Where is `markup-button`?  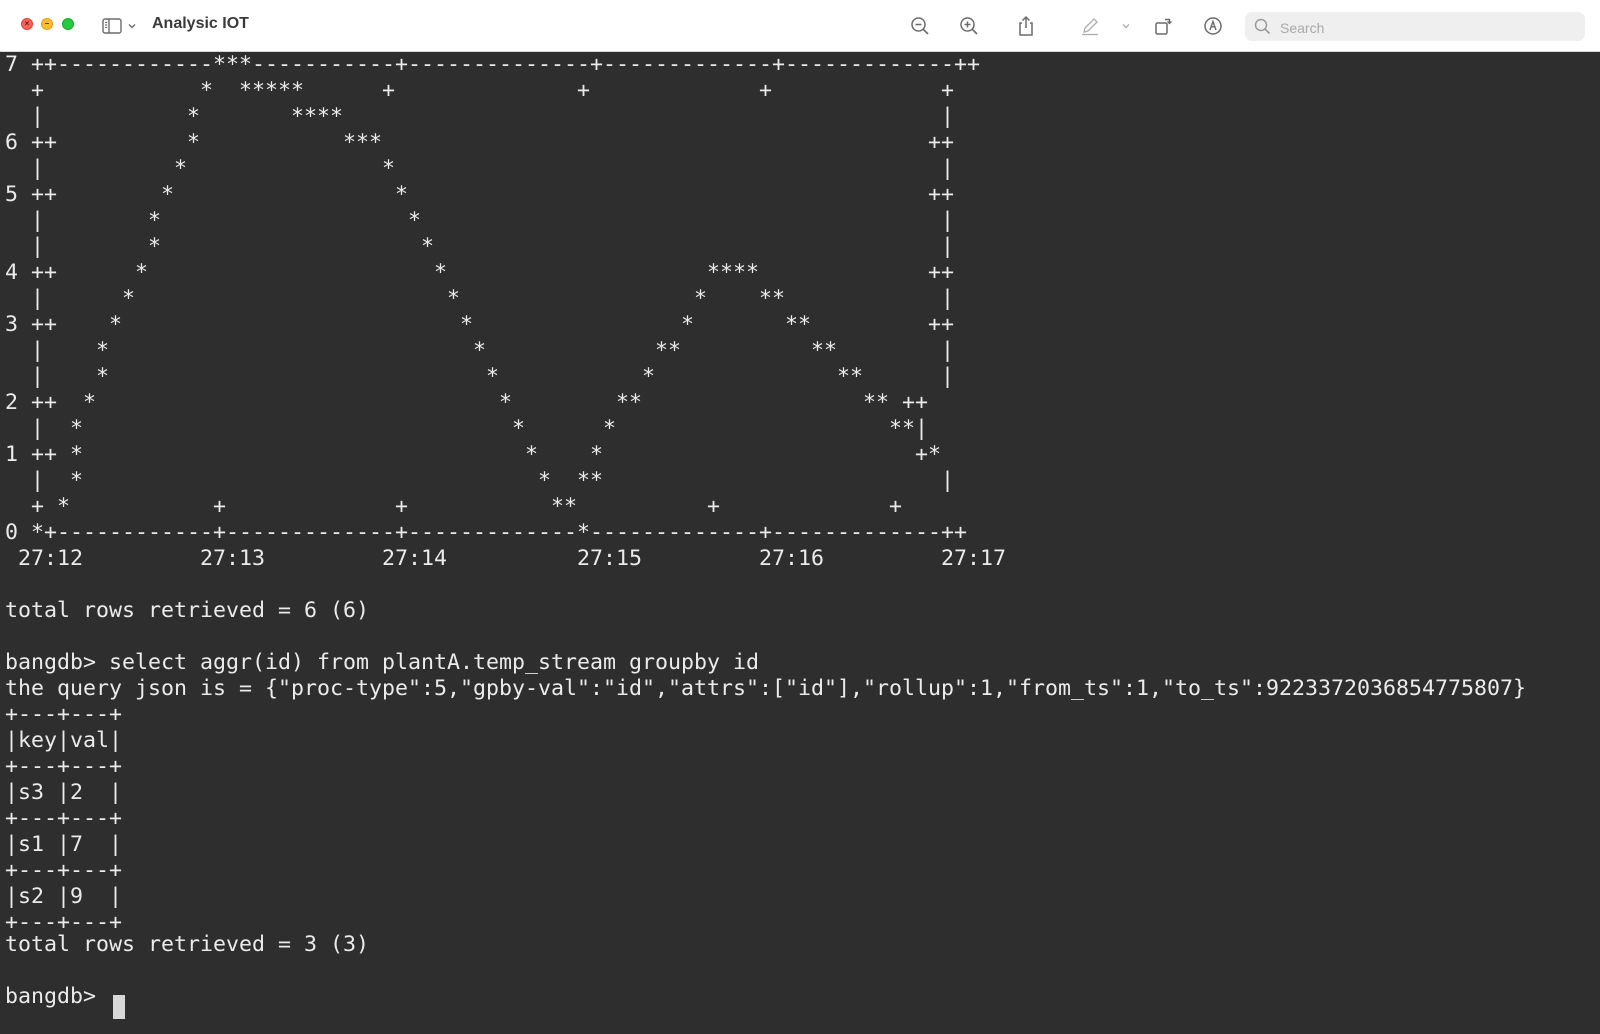 markup-button is located at coordinates (1090, 26).